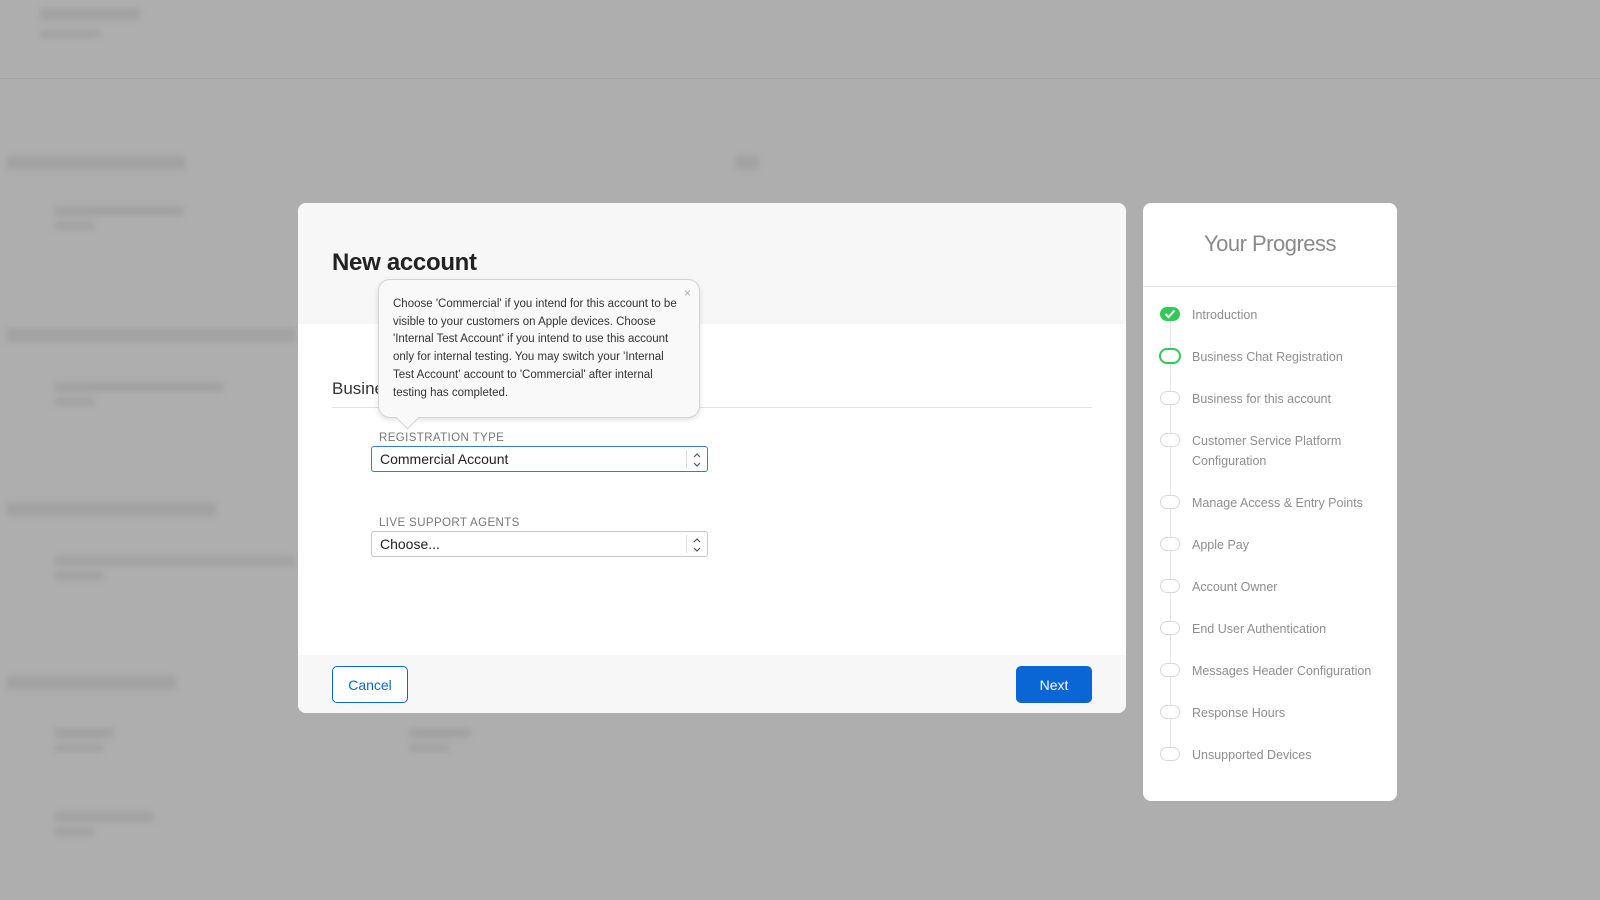  What do you see at coordinates (1235, 587) in the screenshot?
I see `step-label: Account Owner` at bounding box center [1235, 587].